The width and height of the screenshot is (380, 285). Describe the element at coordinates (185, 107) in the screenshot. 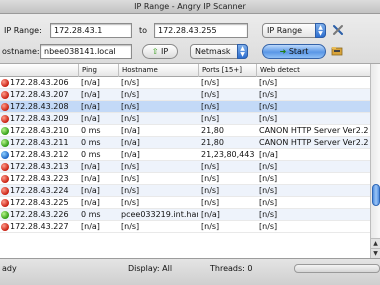

I see `table-row: 172.28.43.208 [n/a] [n/s] [n/s] [n/s]` at that location.